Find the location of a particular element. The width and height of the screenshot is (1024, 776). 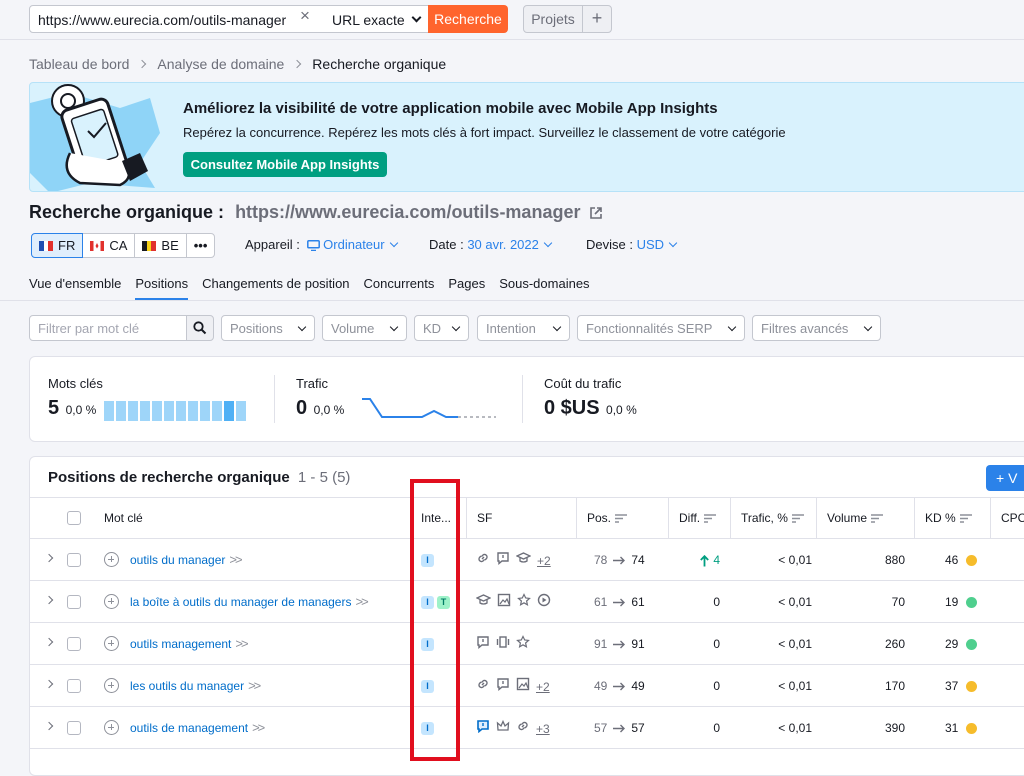

date-selector: Date : 30 avr. 2022 is located at coordinates (491, 244).